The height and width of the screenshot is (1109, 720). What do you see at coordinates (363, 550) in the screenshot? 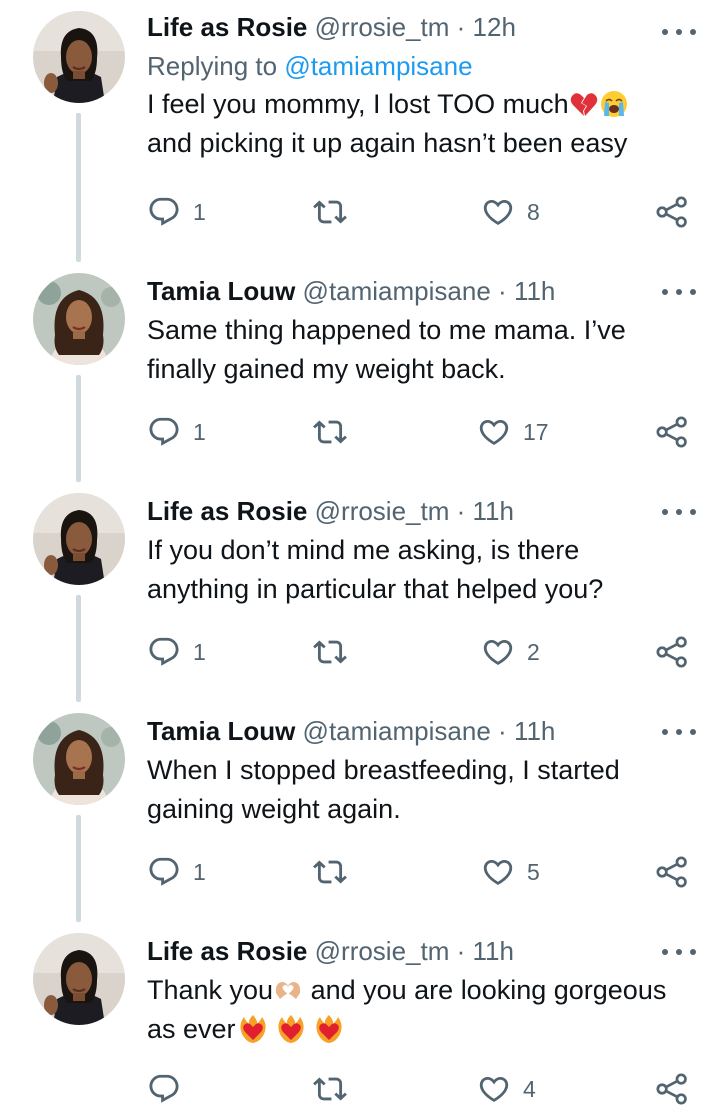
I see `tweet-text-line: If you don’t mind me asking, is there` at bounding box center [363, 550].